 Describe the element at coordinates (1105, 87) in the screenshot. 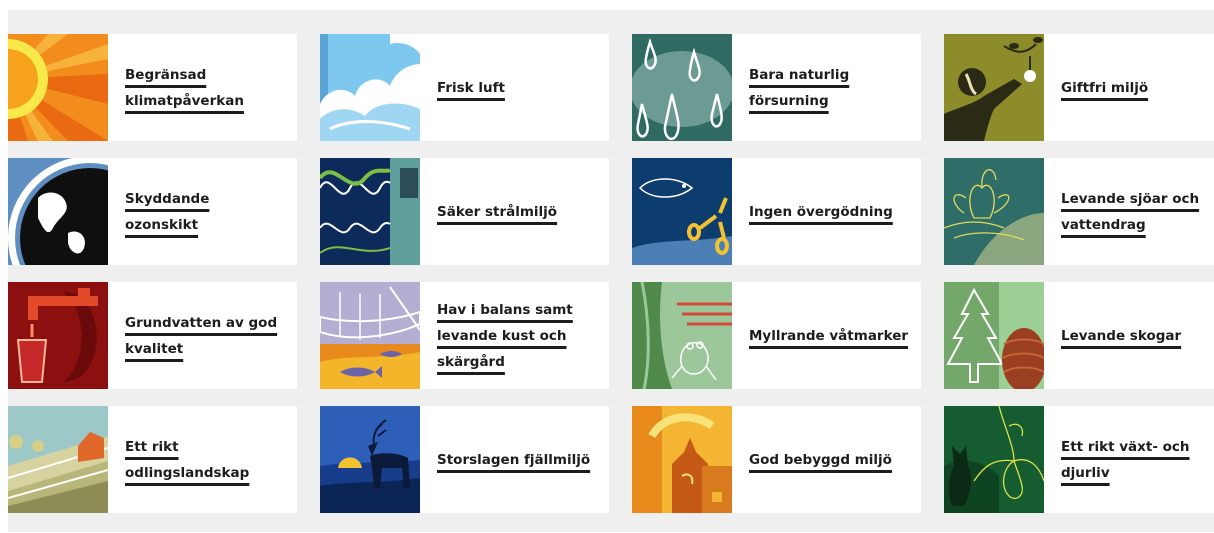

I see `goal-label: Giftfri miljö` at that location.